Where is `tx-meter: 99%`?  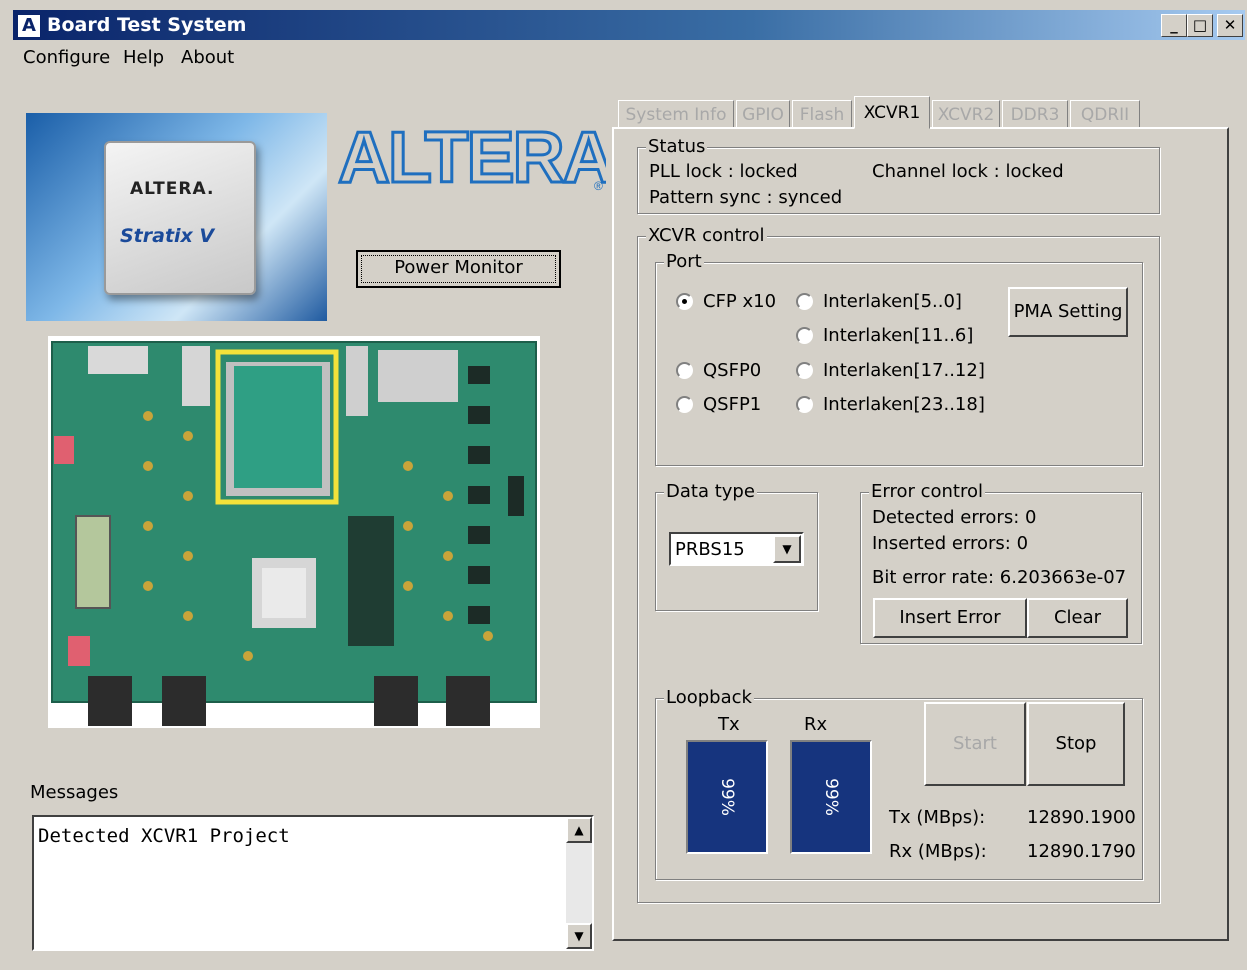 tx-meter: 99% is located at coordinates (727, 797).